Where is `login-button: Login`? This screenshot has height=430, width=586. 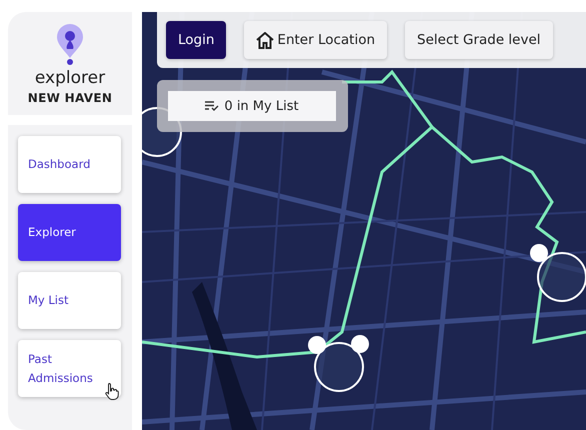 login-button: Login is located at coordinates (196, 40).